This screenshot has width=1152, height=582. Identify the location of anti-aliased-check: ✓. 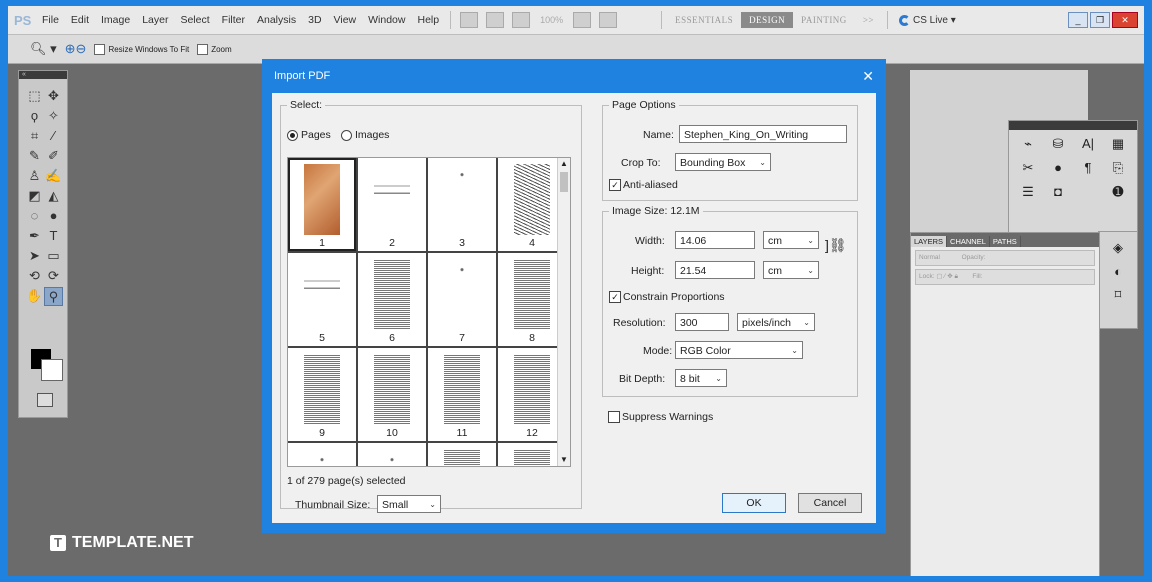
(615, 185).